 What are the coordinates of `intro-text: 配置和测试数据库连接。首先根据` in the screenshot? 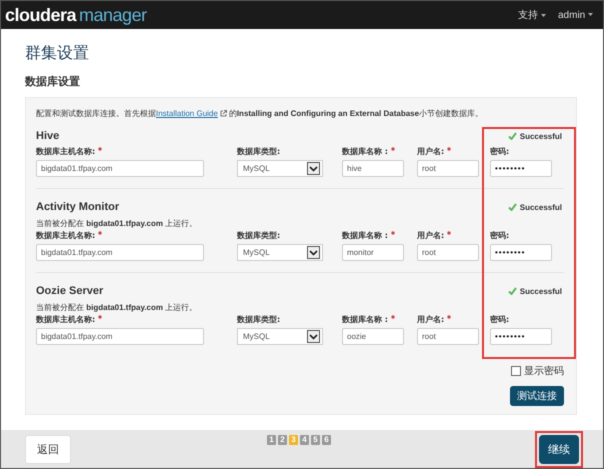 It's located at (96, 113).